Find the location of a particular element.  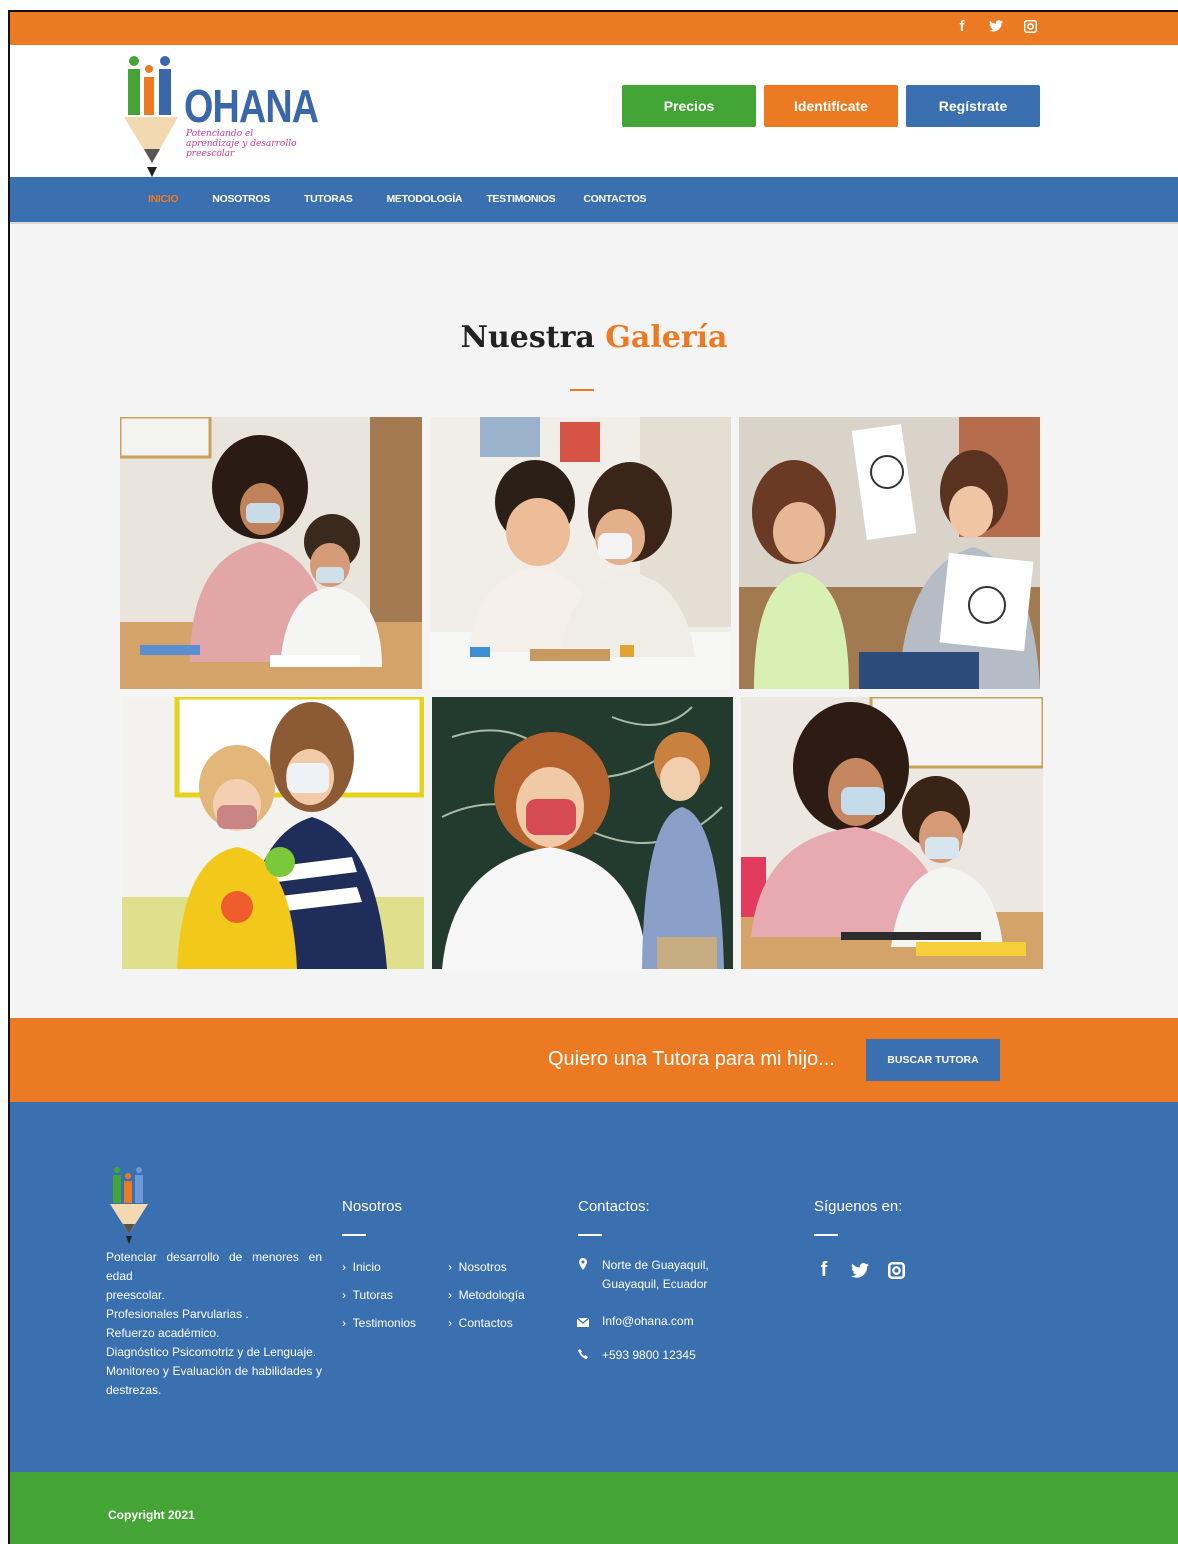

nav-item-tutoras: TUTORAS is located at coordinates (328, 199).